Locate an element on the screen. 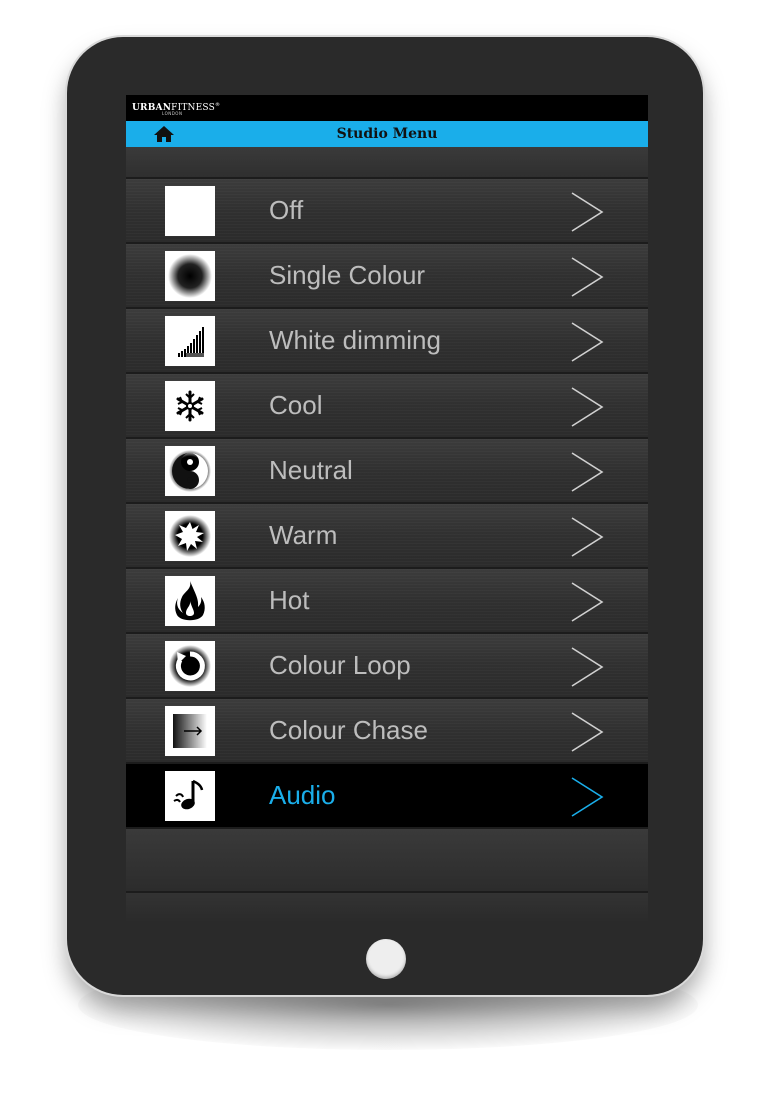 The image size is (776, 1099). menu-item-cool: Cool is located at coordinates (387, 406).